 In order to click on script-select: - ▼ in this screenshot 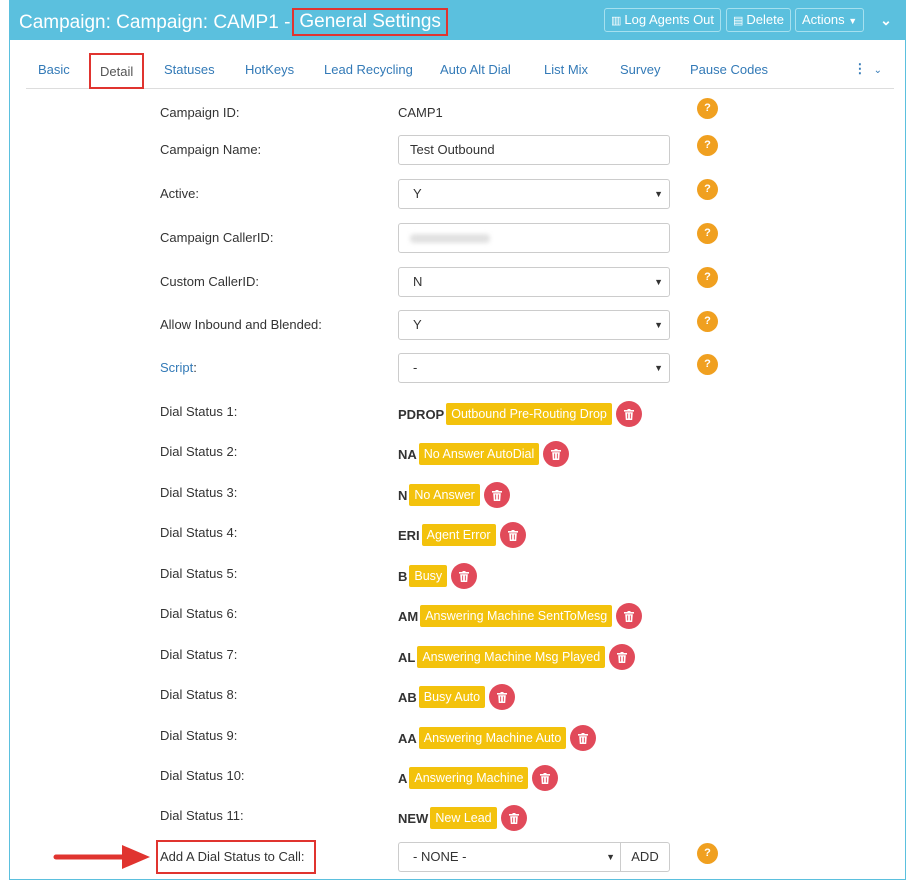, I will do `click(534, 368)`.